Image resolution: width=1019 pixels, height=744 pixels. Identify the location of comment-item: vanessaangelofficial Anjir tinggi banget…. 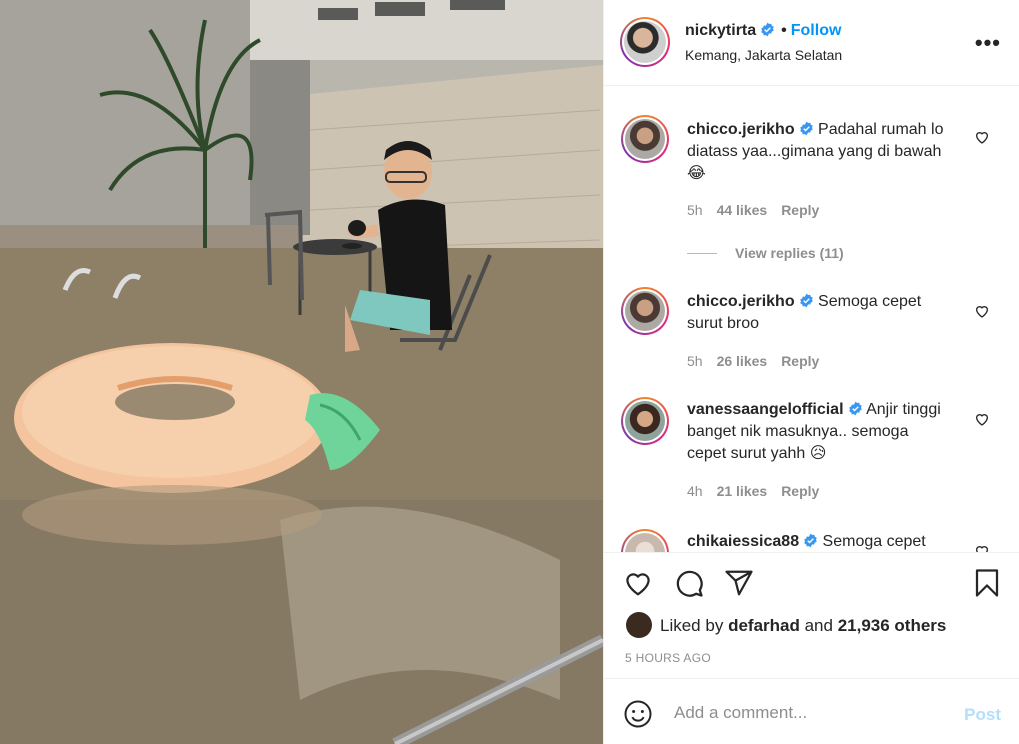
(811, 457).